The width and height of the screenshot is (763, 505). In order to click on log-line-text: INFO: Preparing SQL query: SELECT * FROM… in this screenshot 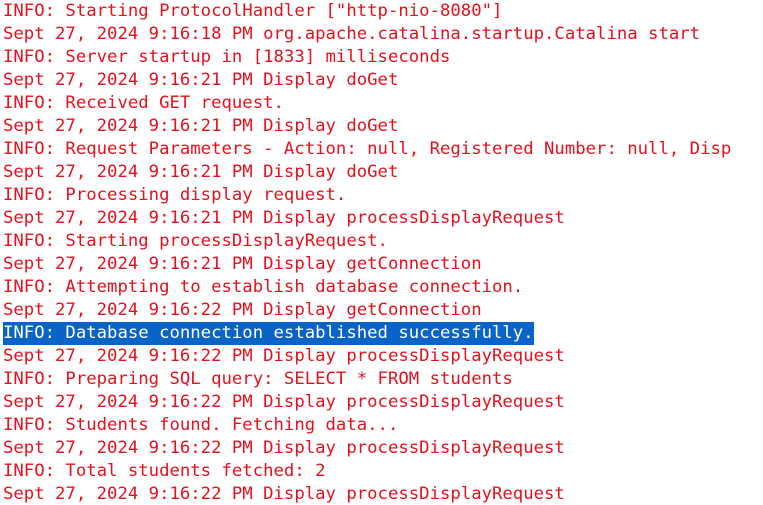, I will do `click(258, 379)`.